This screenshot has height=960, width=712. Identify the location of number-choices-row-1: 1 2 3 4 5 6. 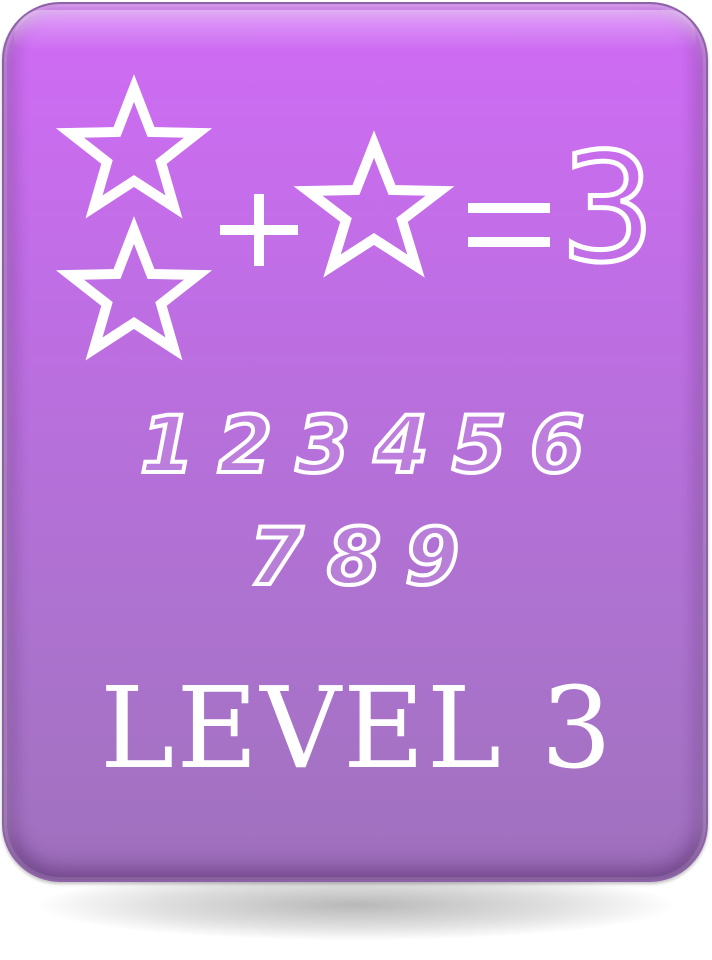
(360, 446).